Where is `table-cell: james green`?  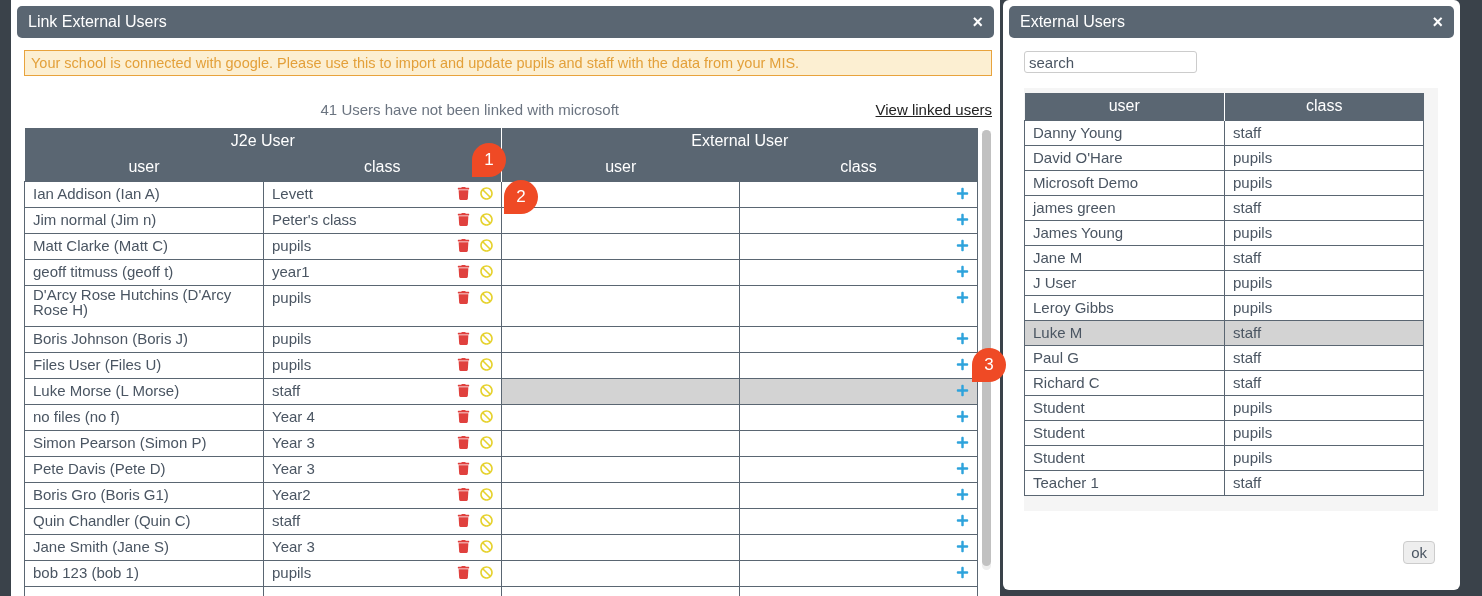
table-cell: james green is located at coordinates (1124, 207).